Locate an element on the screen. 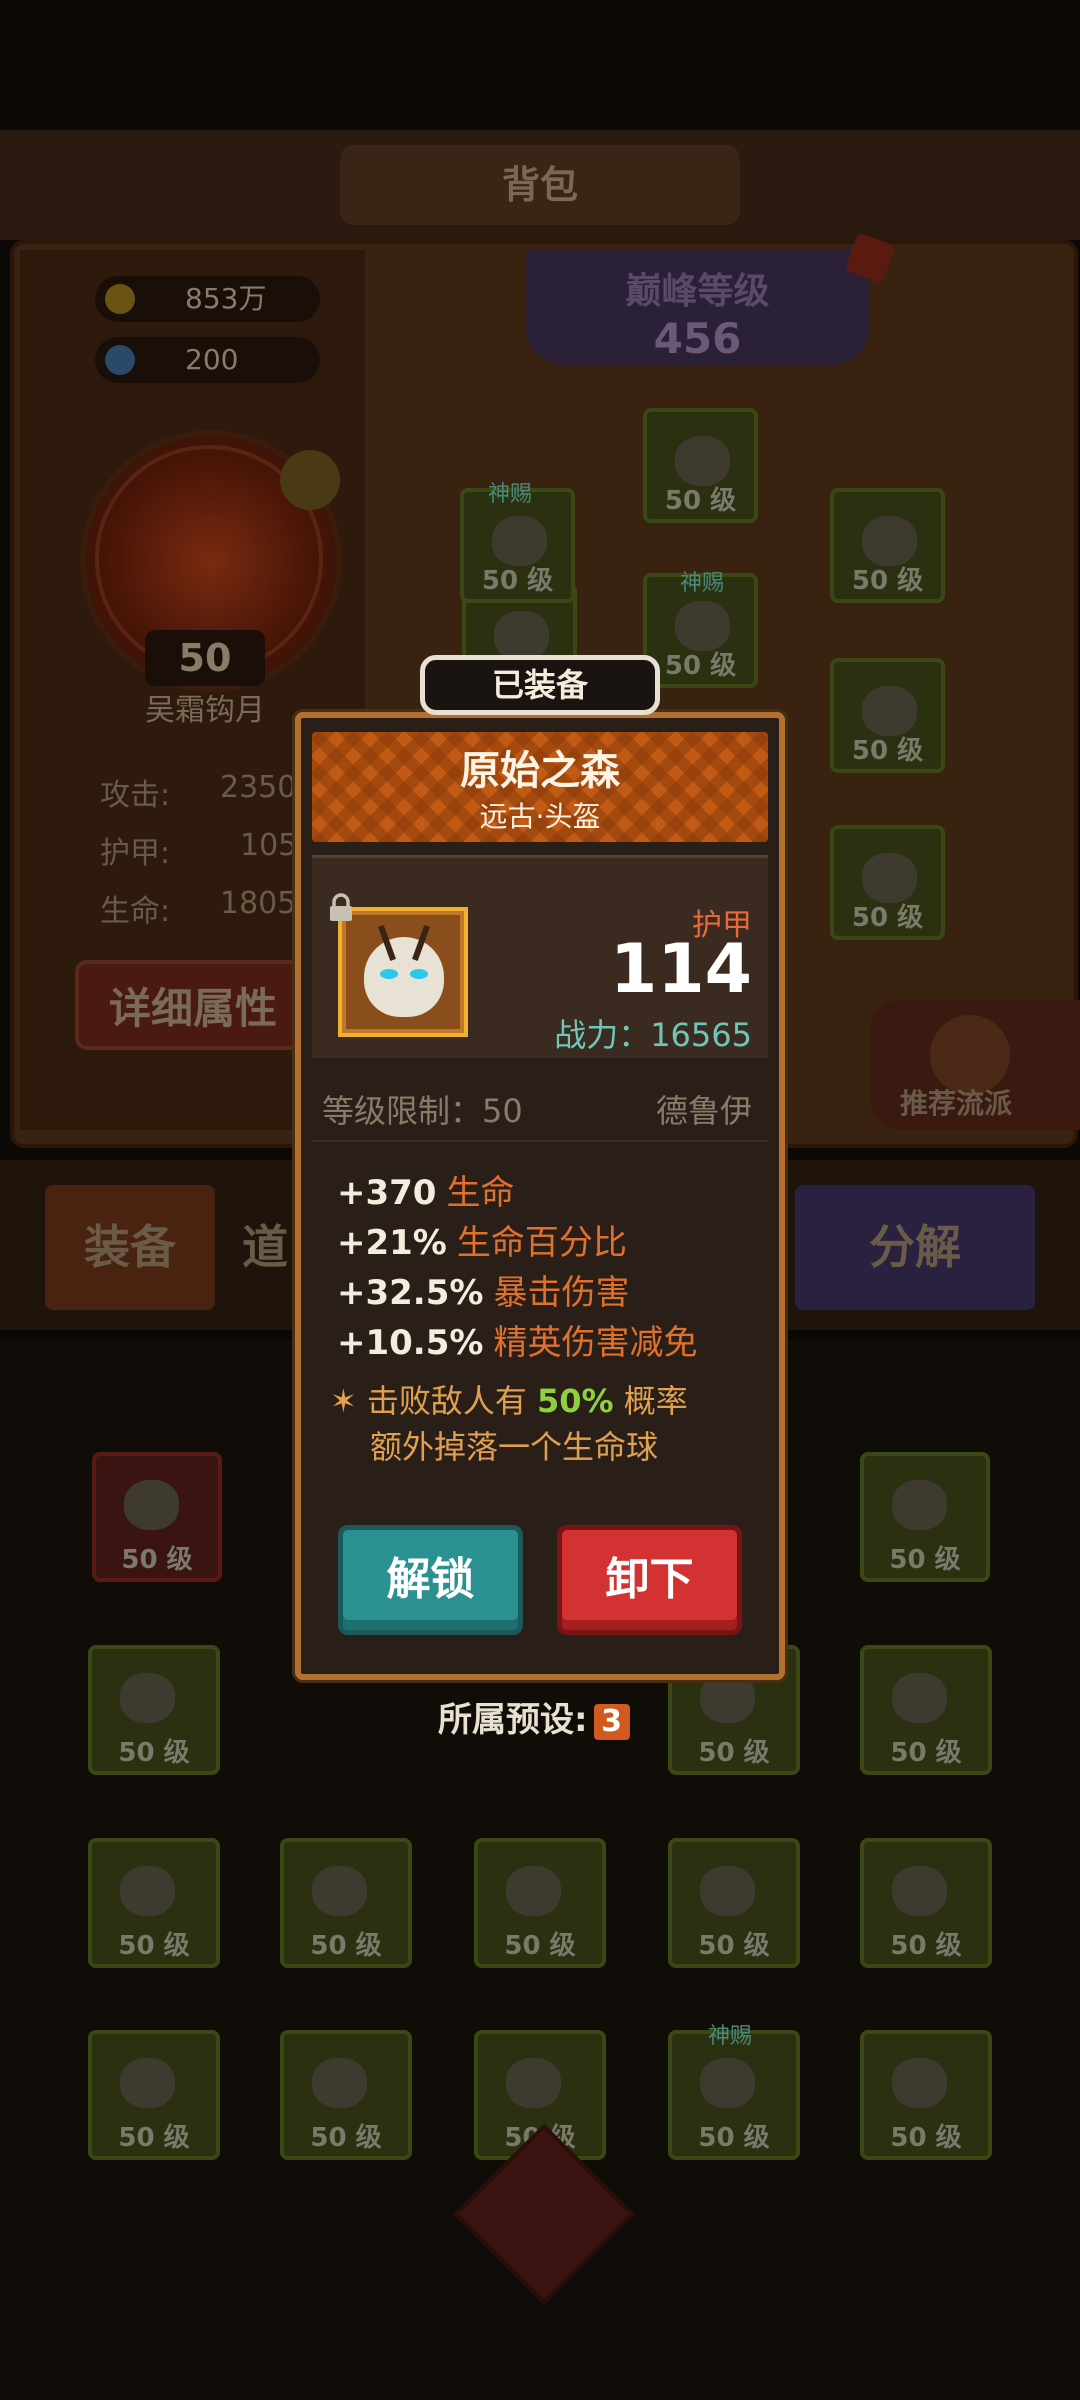  attribute-row: +32.5% 暴击伤害 is located at coordinates (483, 1289).